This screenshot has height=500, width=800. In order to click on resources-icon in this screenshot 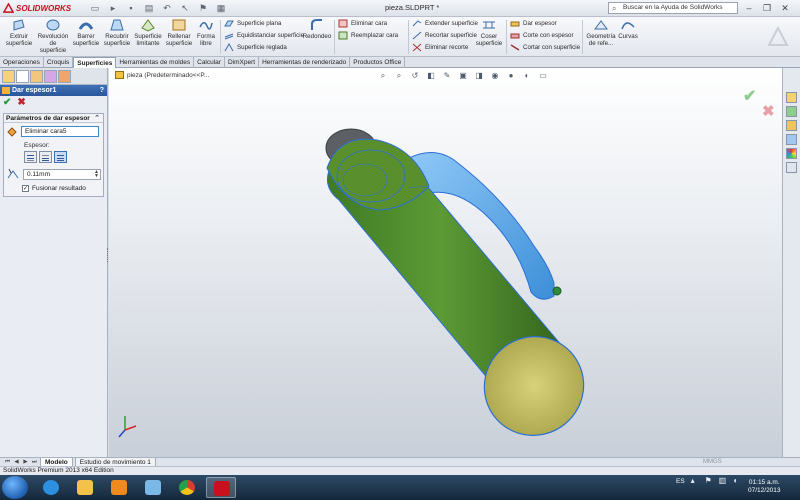, I will do `click(791, 97)`.